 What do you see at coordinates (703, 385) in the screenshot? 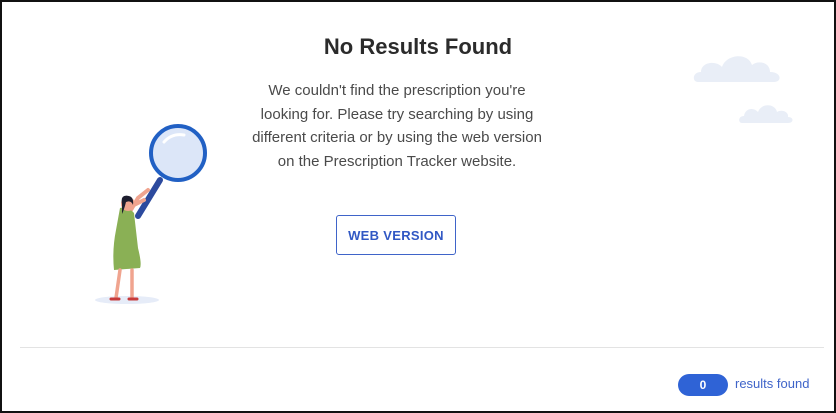
I see `results-count-badge: 0` at bounding box center [703, 385].